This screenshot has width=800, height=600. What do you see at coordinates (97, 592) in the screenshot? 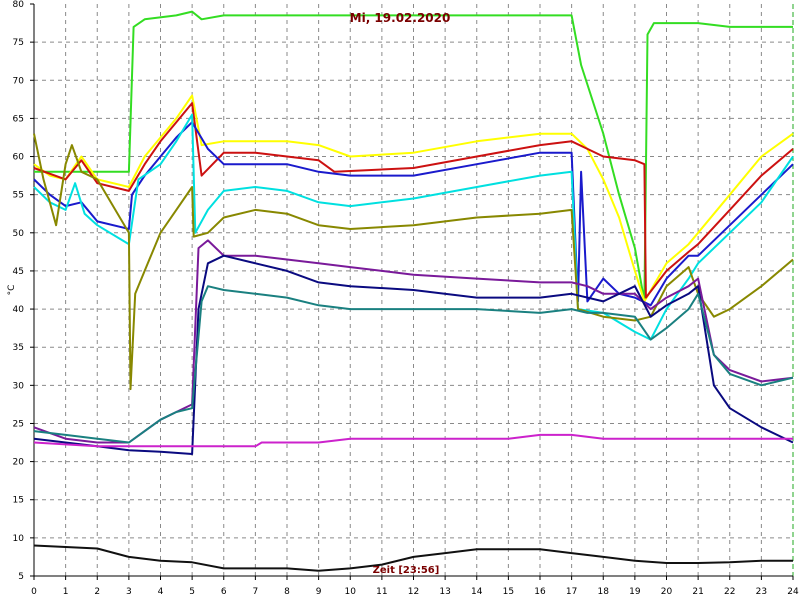
I see `x-tick-label: 2` at bounding box center [97, 592].